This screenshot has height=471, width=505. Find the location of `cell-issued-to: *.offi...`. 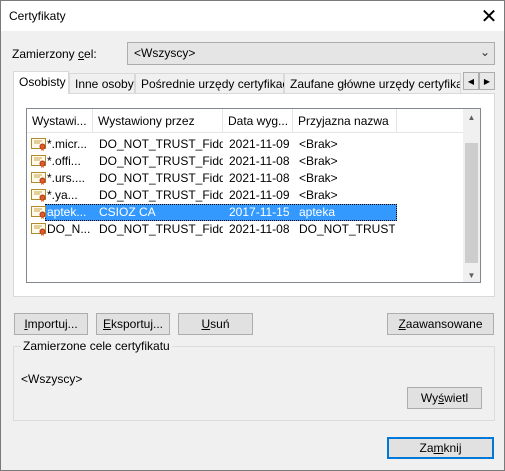

cell-issued-to: *.offi... is located at coordinates (64, 161).